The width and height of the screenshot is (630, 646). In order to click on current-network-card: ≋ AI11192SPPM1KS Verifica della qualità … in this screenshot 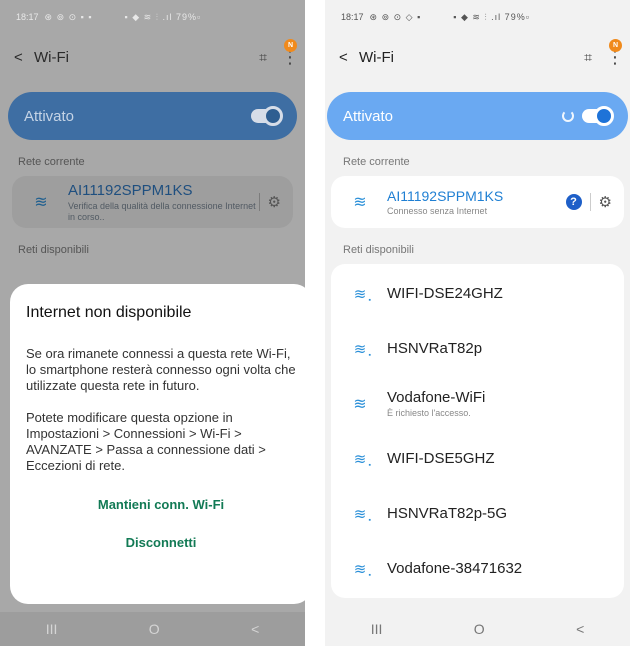, I will do `click(152, 202)`.